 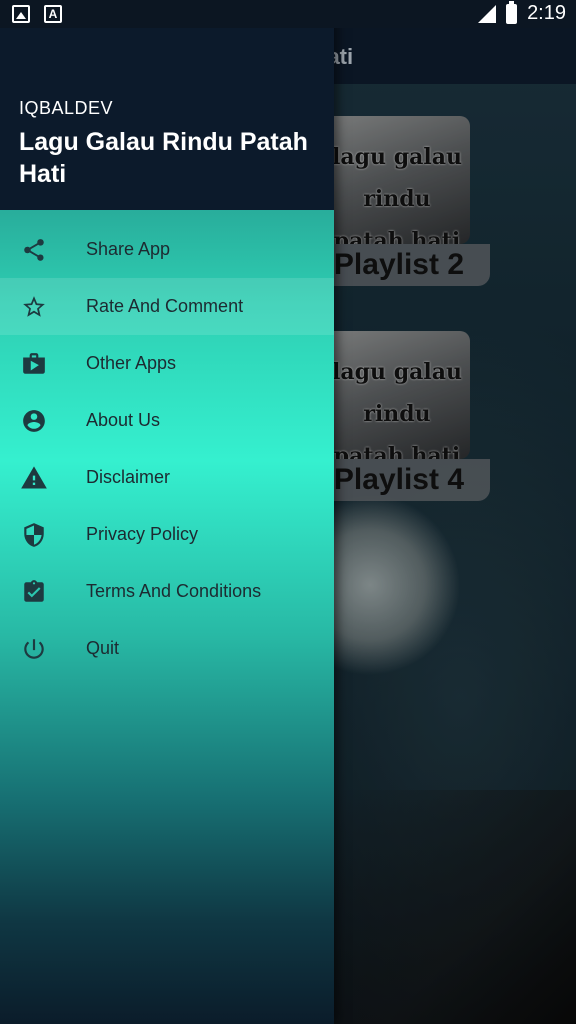 What do you see at coordinates (546, 13) in the screenshot?
I see `status-time: 2:19` at bounding box center [546, 13].